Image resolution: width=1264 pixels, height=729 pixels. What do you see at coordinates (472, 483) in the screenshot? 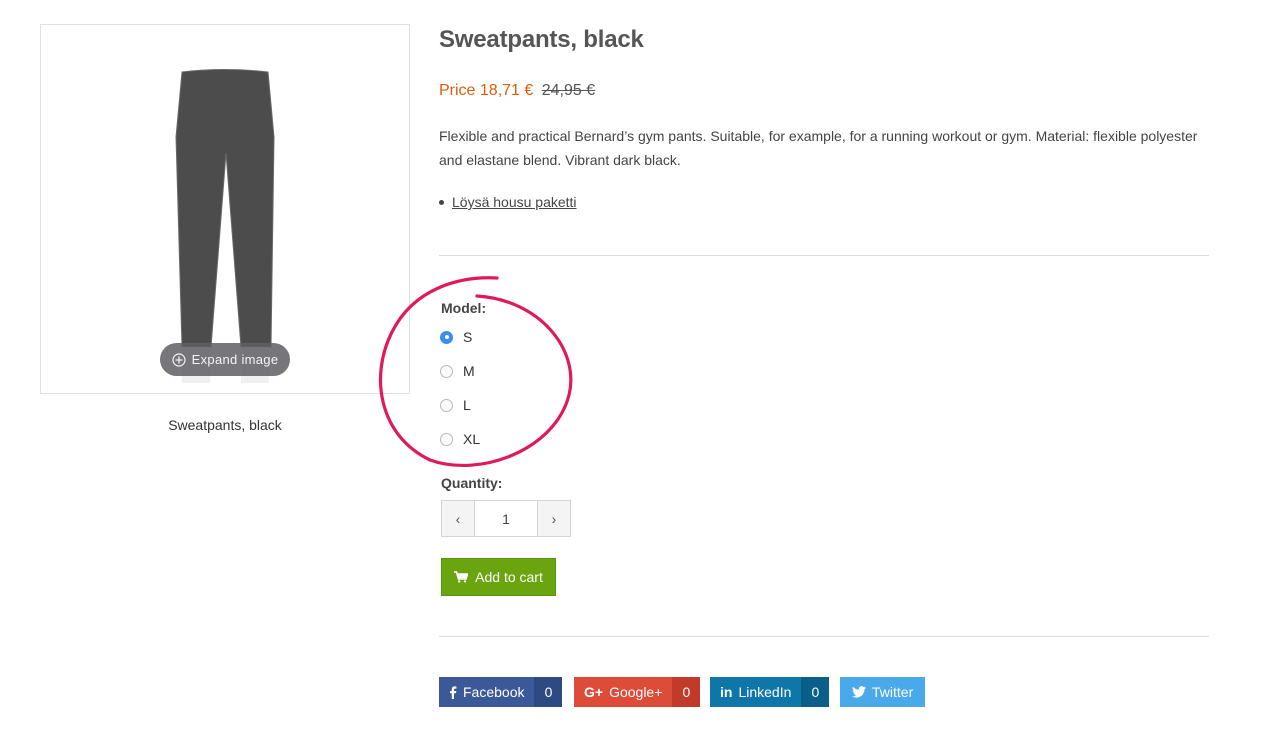
I see `quantity-label: Quantity:` at bounding box center [472, 483].